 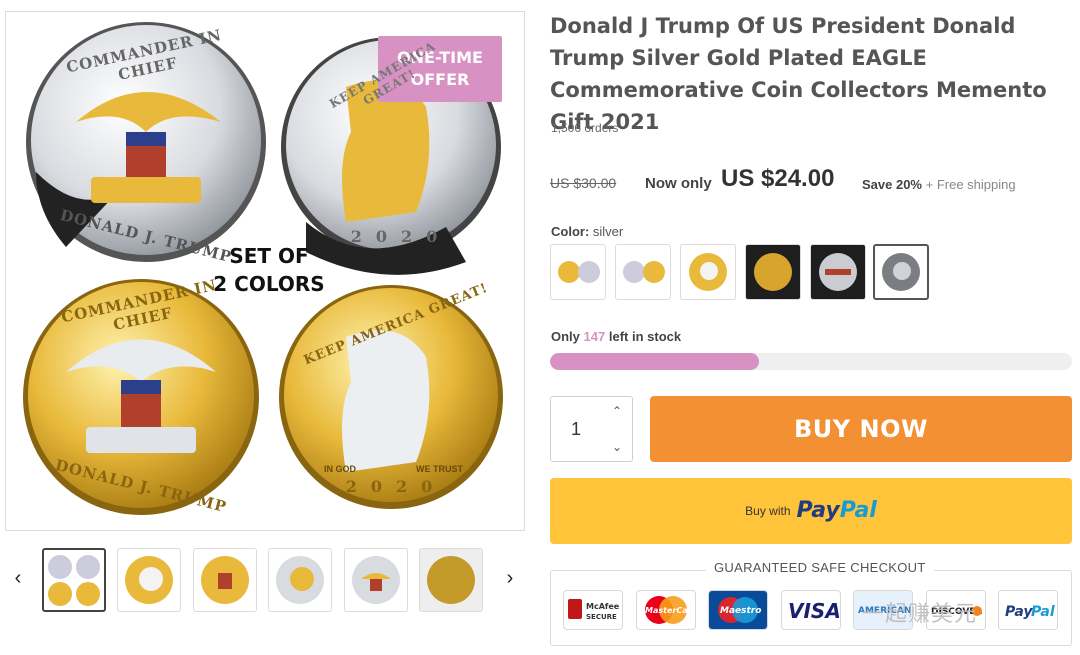 I want to click on color-selector-label: Color: silver, so click(x=587, y=231).